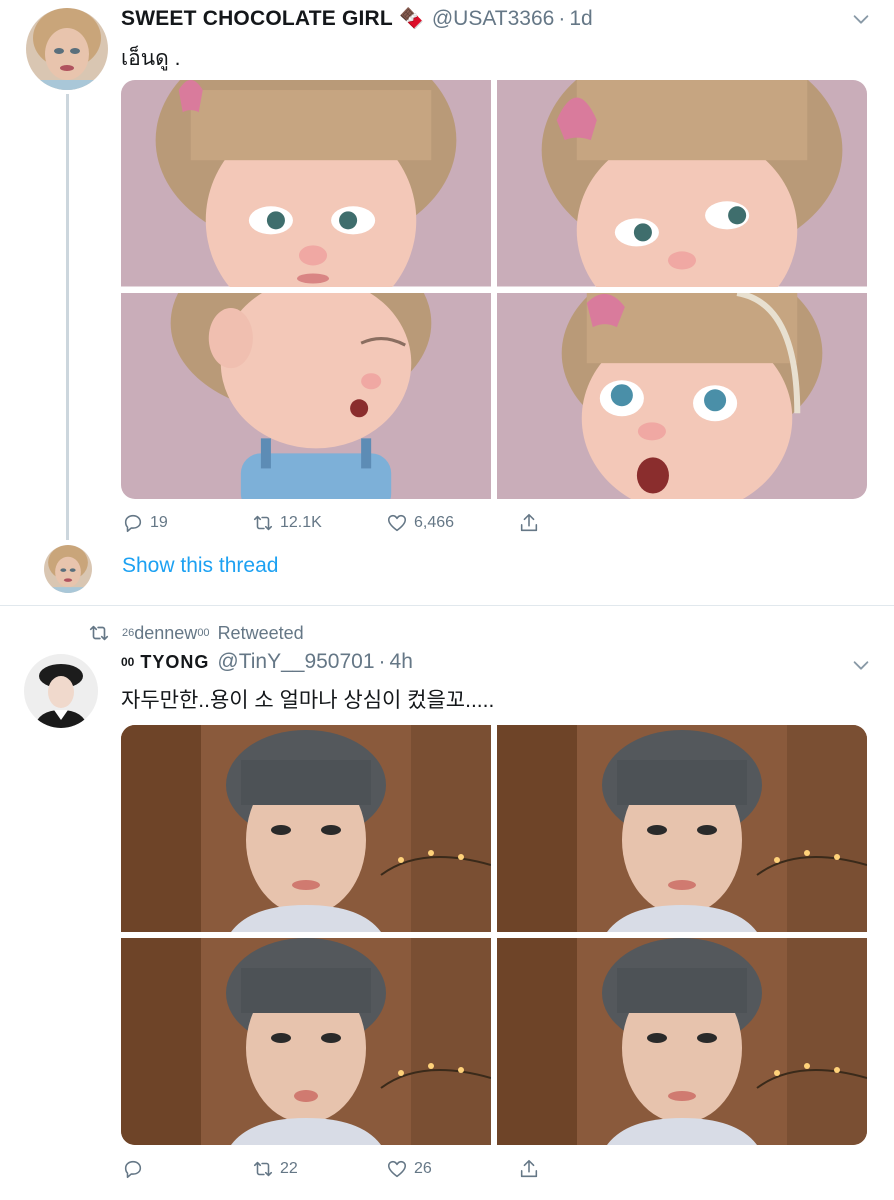  I want to click on tweet-header: 00 TYONG @TinY__950701 · 4h, so click(267, 662).